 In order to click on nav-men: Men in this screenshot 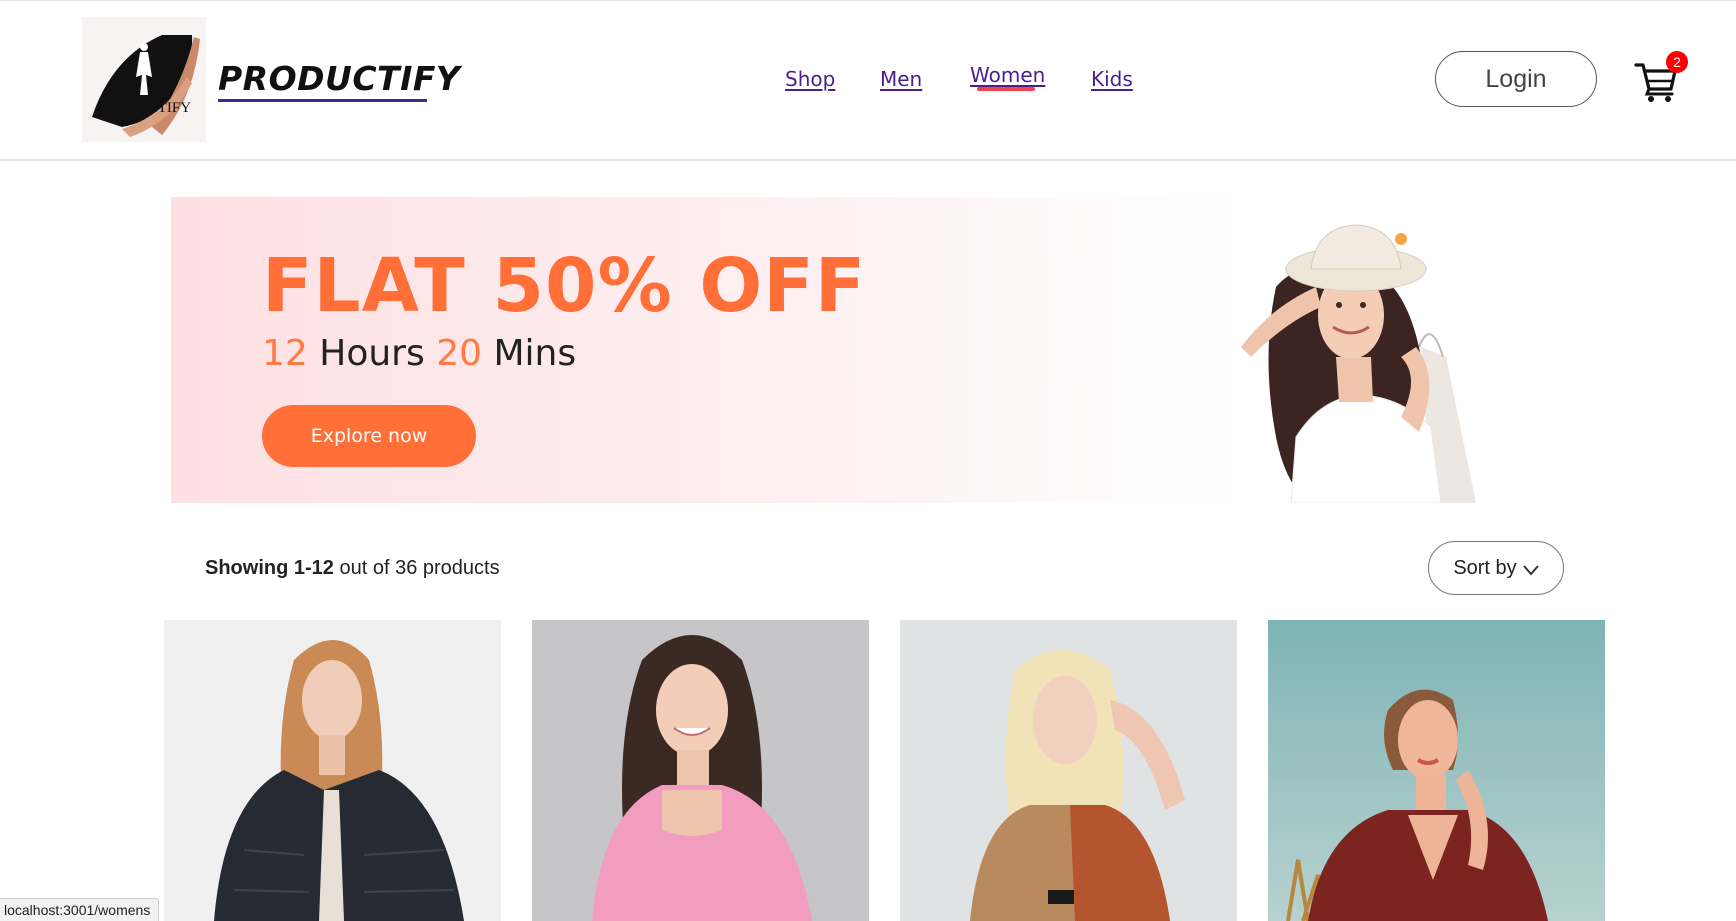, I will do `click(901, 79)`.